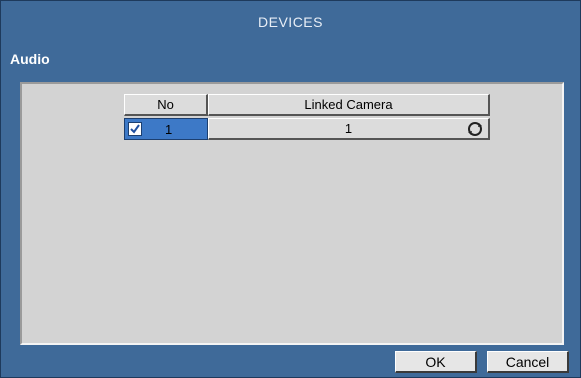 This screenshot has width=581, height=378. I want to click on row-number: 1, so click(169, 129).